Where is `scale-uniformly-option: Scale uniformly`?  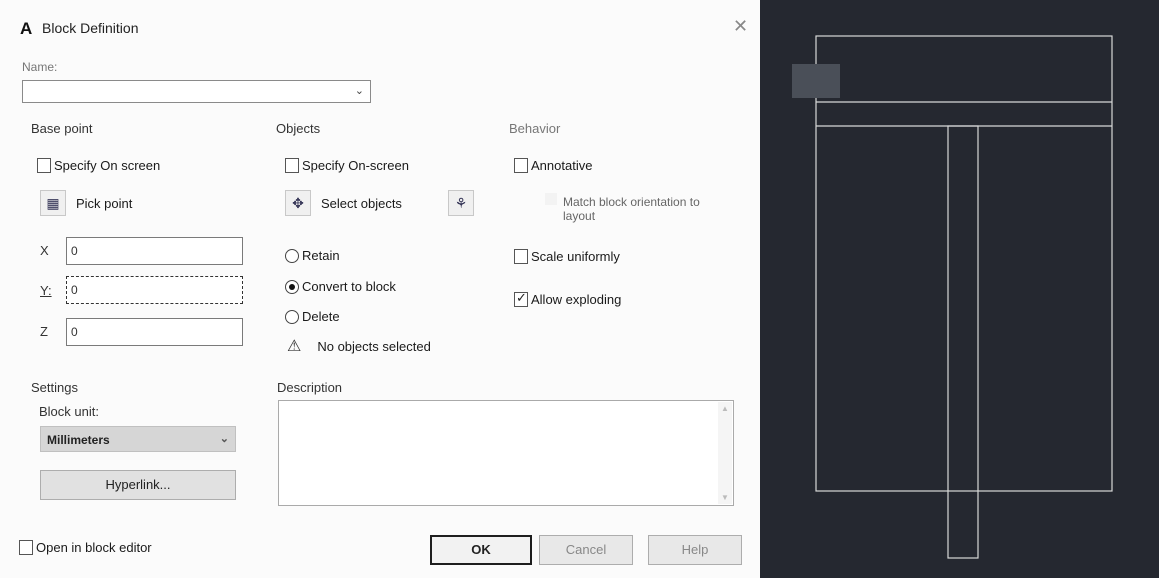 scale-uniformly-option: Scale uniformly is located at coordinates (567, 256).